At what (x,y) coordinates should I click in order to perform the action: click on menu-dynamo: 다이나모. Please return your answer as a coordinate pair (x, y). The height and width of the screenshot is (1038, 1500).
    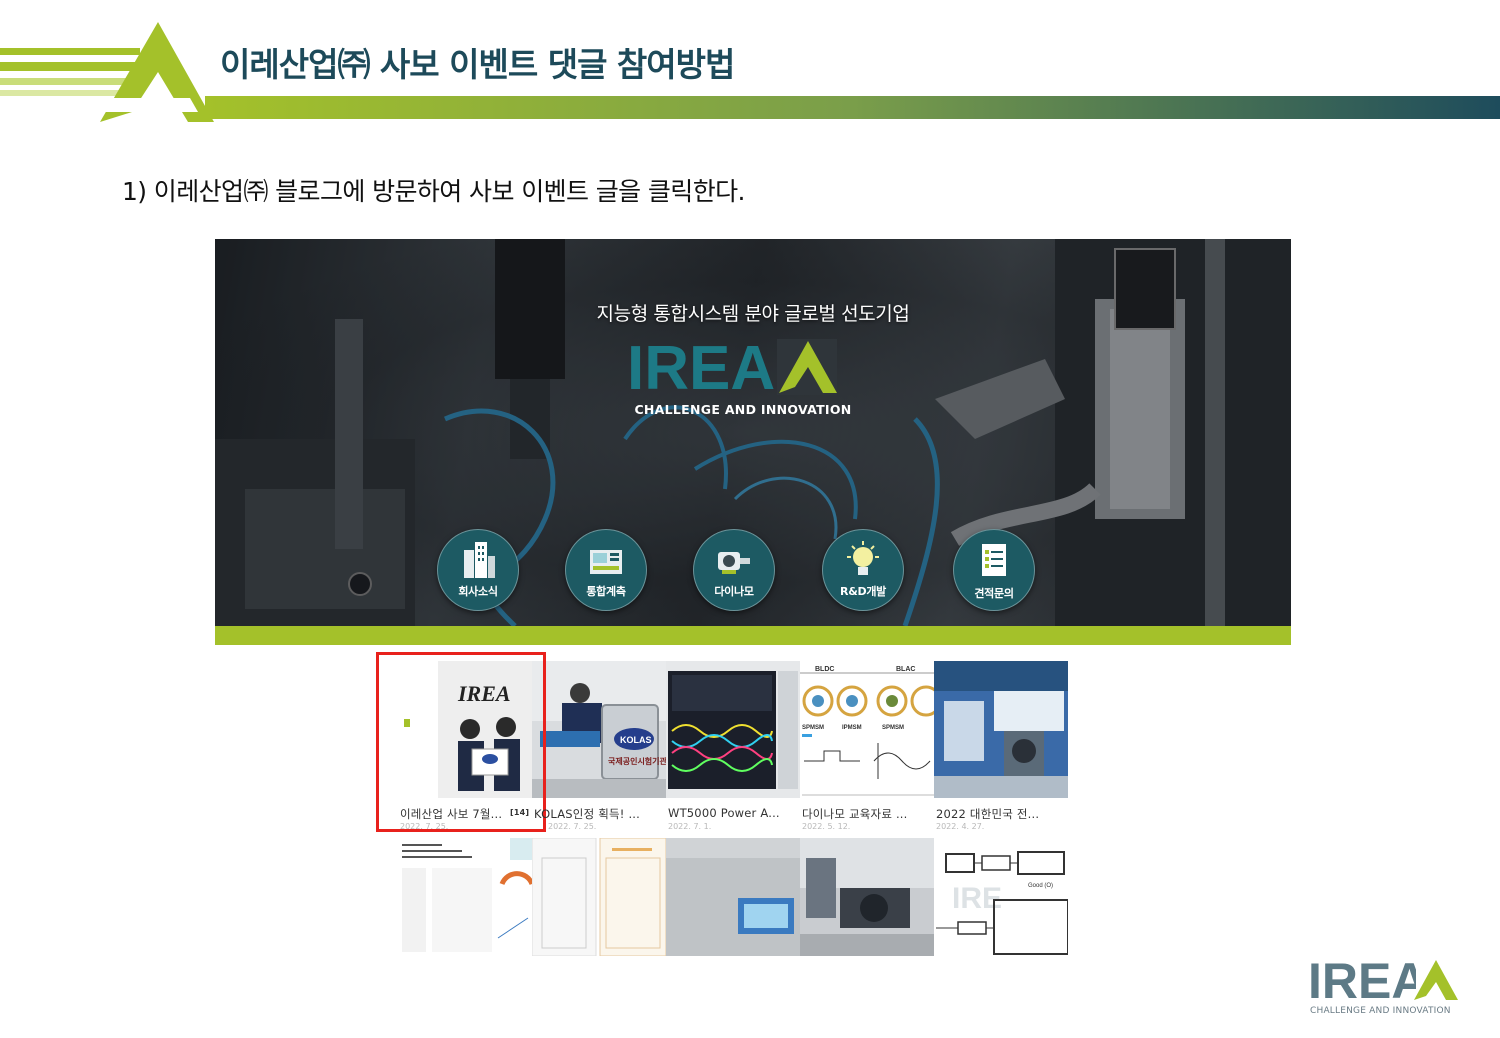
    Looking at the image, I should click on (734, 570).